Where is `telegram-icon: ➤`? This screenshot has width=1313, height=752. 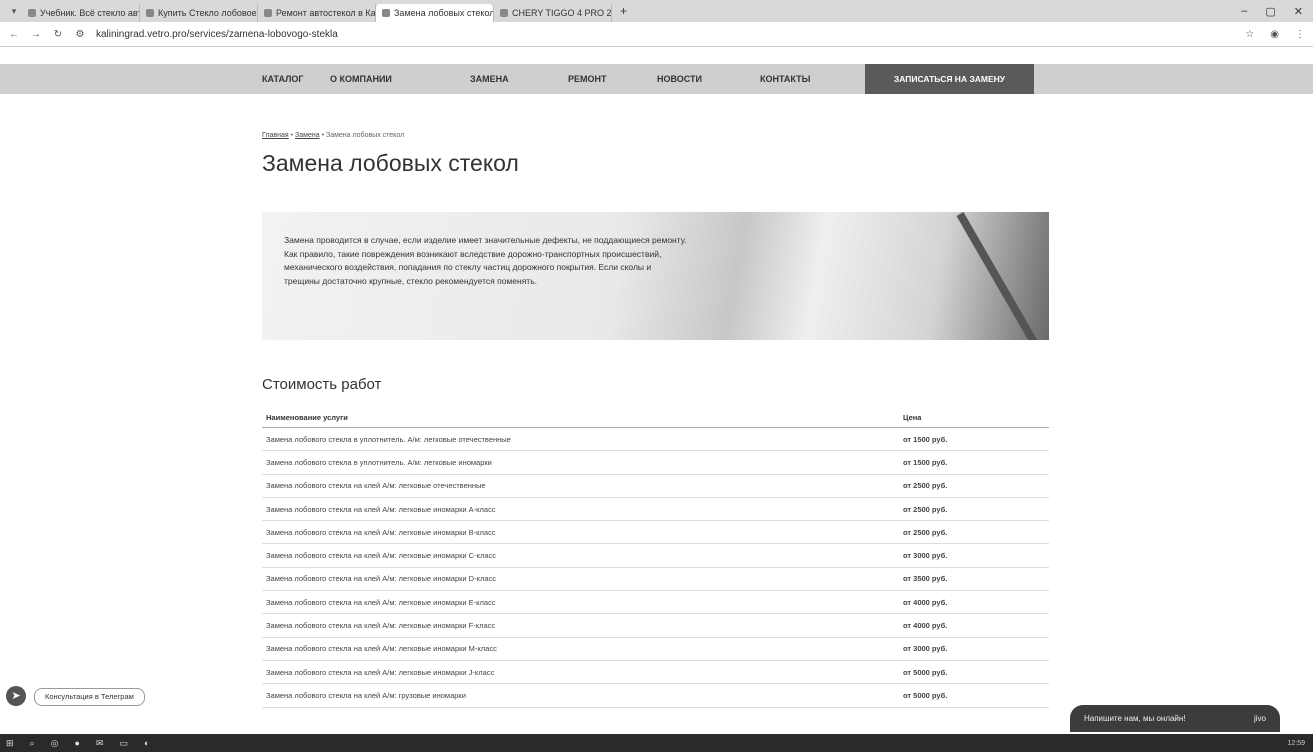 telegram-icon: ➤ is located at coordinates (16, 696).